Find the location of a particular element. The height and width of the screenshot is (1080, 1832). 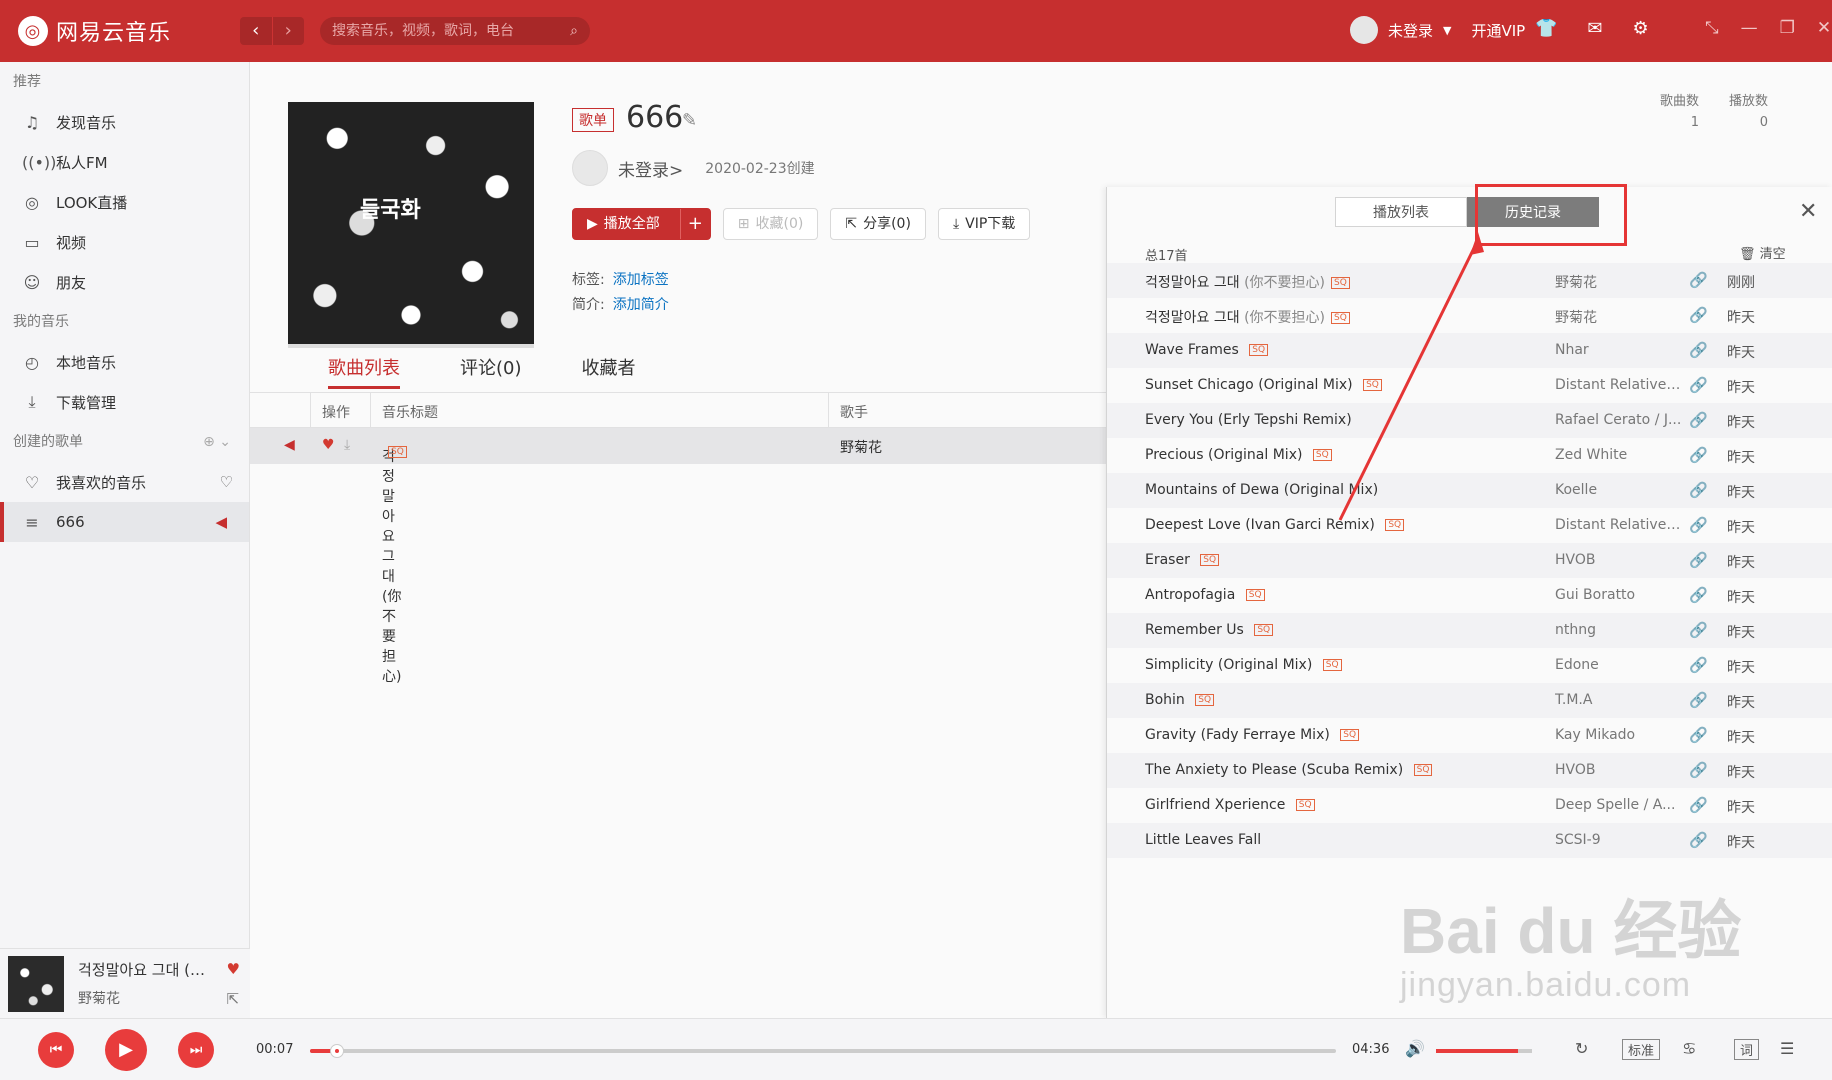

mail-icon: ✉ is located at coordinates (1594, 28).